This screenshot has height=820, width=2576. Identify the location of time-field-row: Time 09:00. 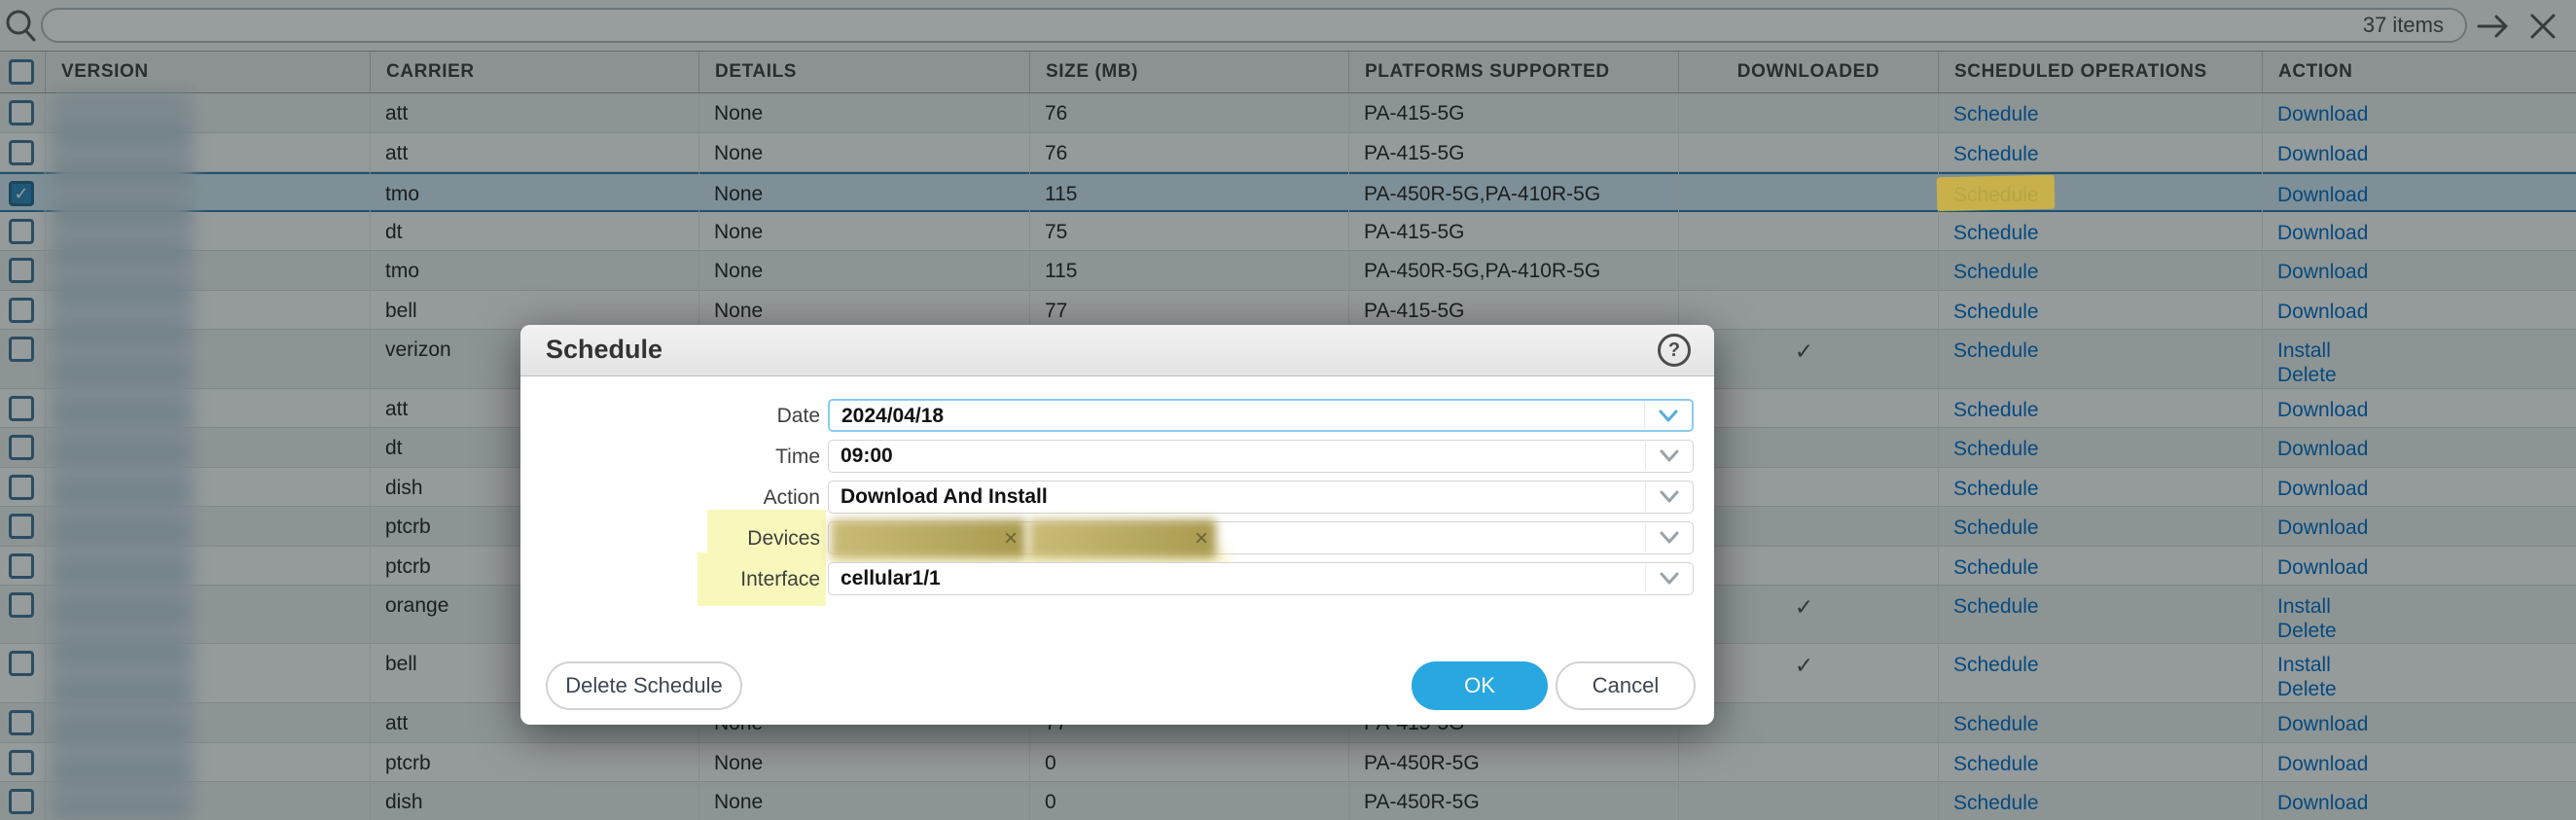
(1117, 456).